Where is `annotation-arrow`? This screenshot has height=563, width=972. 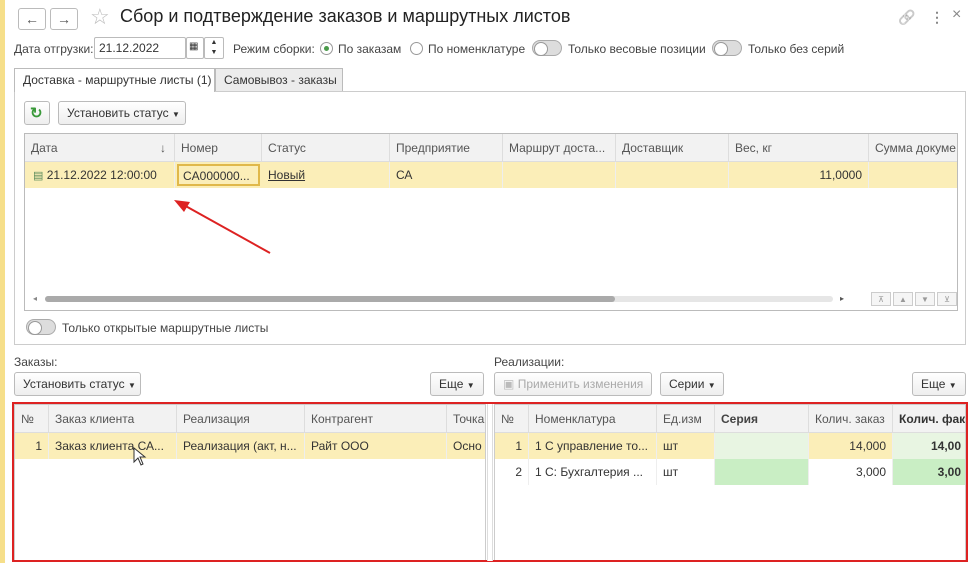
annotation-arrow is located at coordinates (222, 227).